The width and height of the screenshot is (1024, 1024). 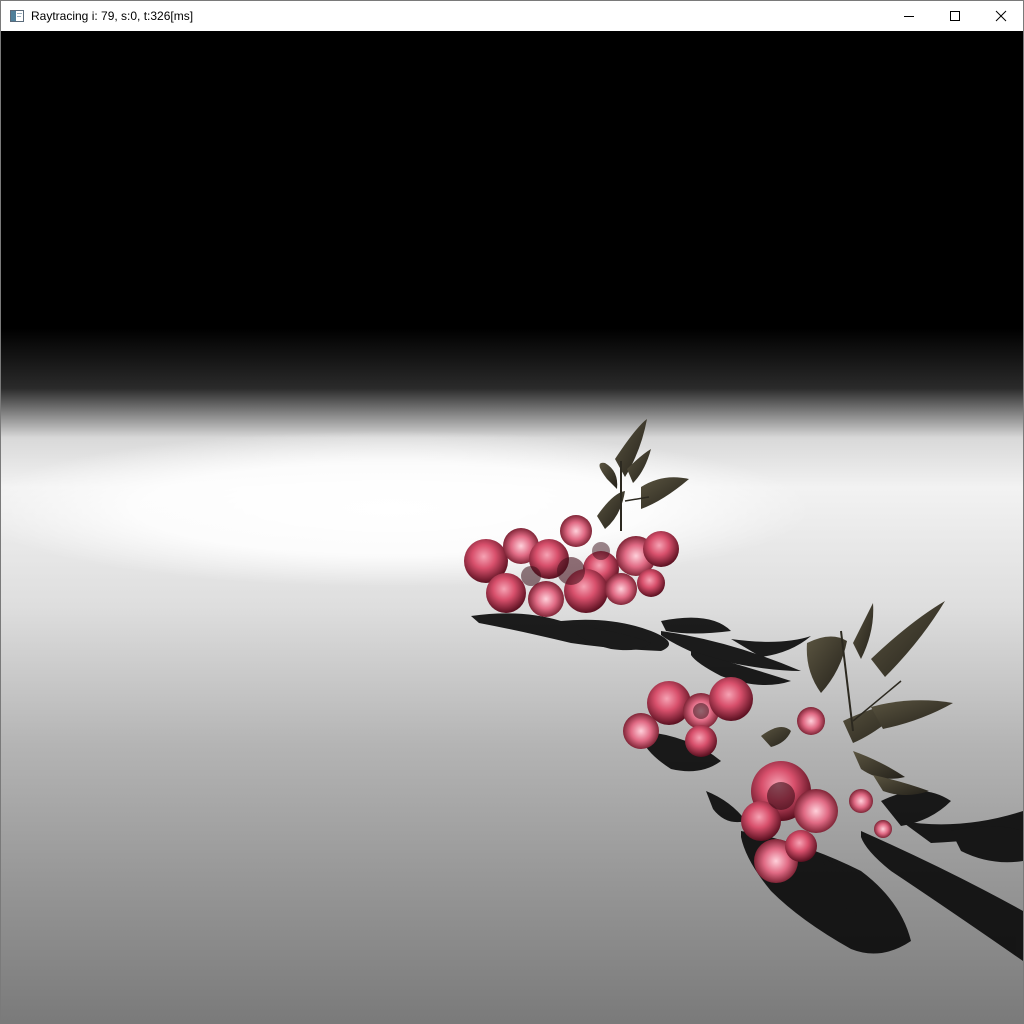 I want to click on maximize-button, so click(x=955, y=16).